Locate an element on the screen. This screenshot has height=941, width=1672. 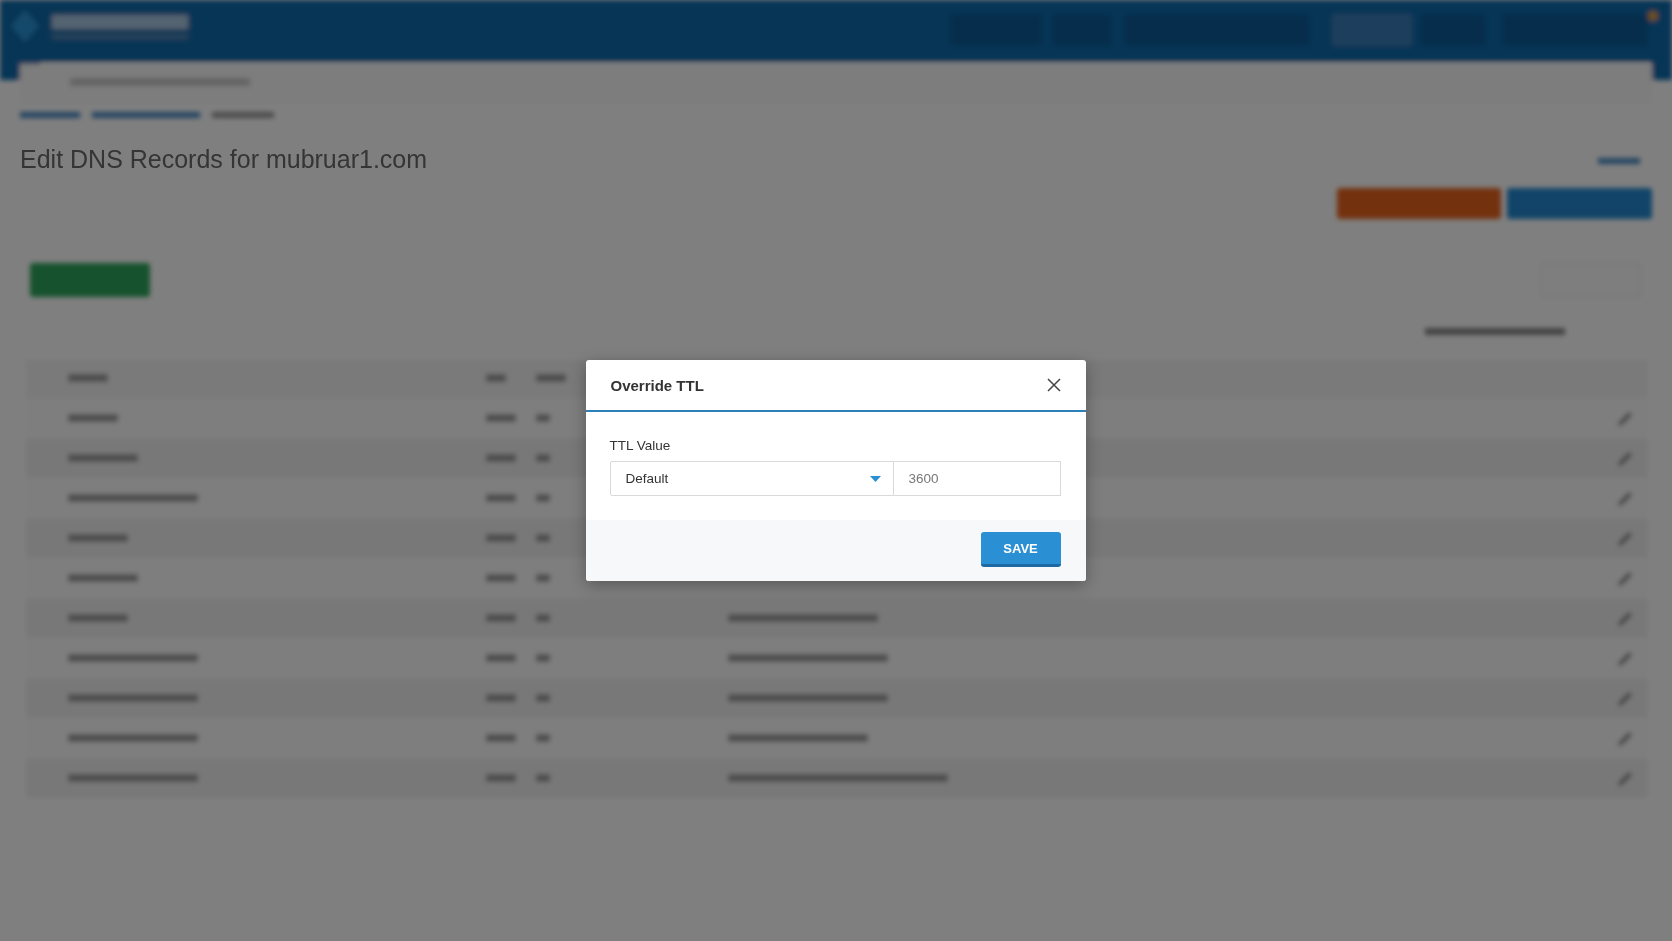
caret-icon is located at coordinates (875, 478).